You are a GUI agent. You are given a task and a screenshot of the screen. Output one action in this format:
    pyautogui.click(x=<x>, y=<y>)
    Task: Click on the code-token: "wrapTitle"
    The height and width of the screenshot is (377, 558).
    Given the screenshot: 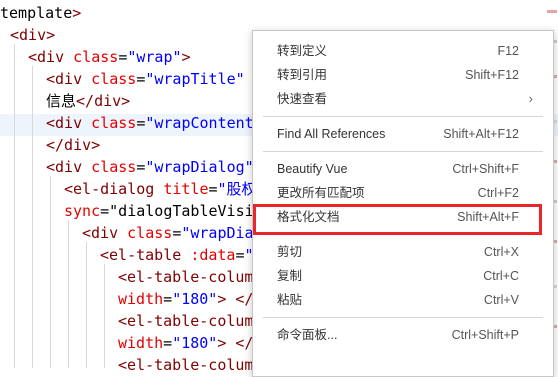 What is the action you would take?
    pyautogui.click(x=195, y=79)
    